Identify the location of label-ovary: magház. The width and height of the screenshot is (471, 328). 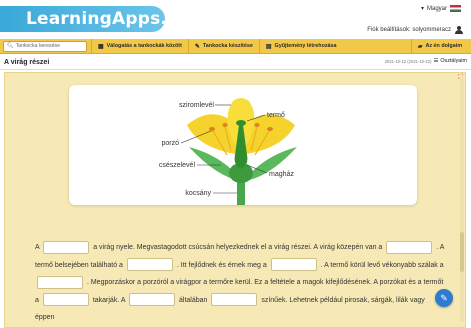
(281, 174).